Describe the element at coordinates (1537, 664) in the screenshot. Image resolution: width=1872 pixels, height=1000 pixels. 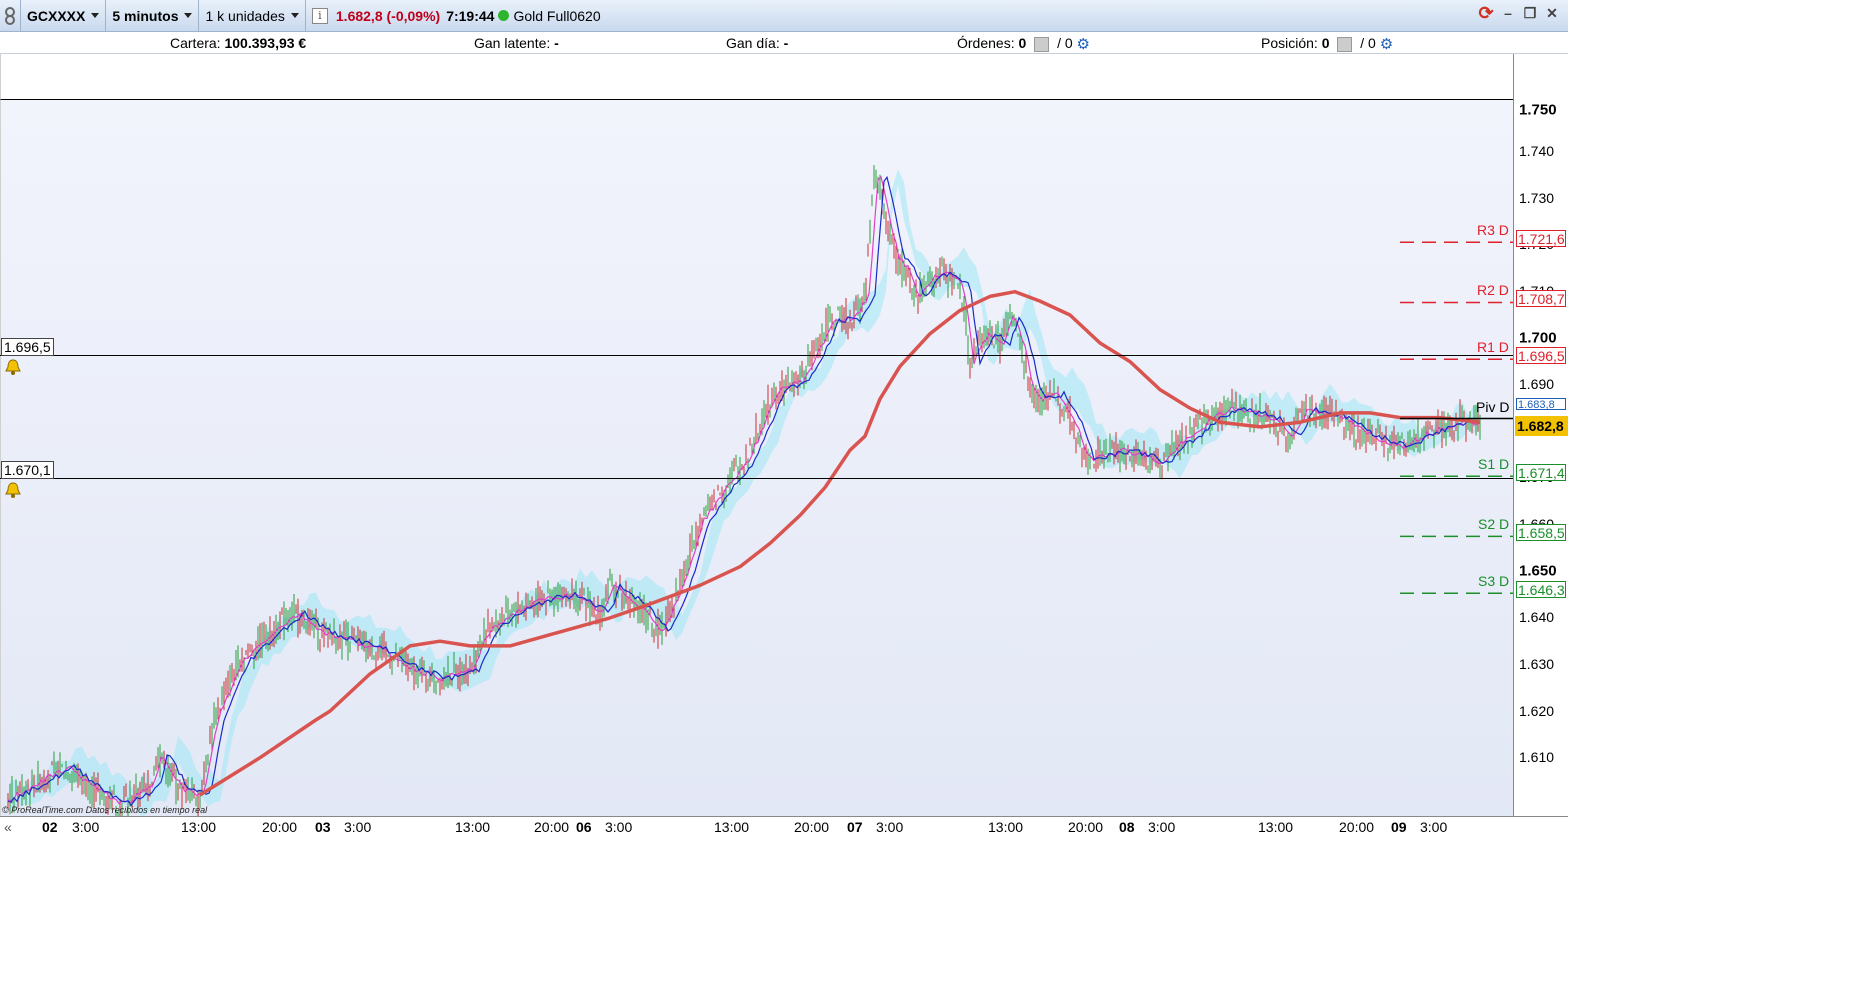
I see `y-tick-label: 1.630` at that location.